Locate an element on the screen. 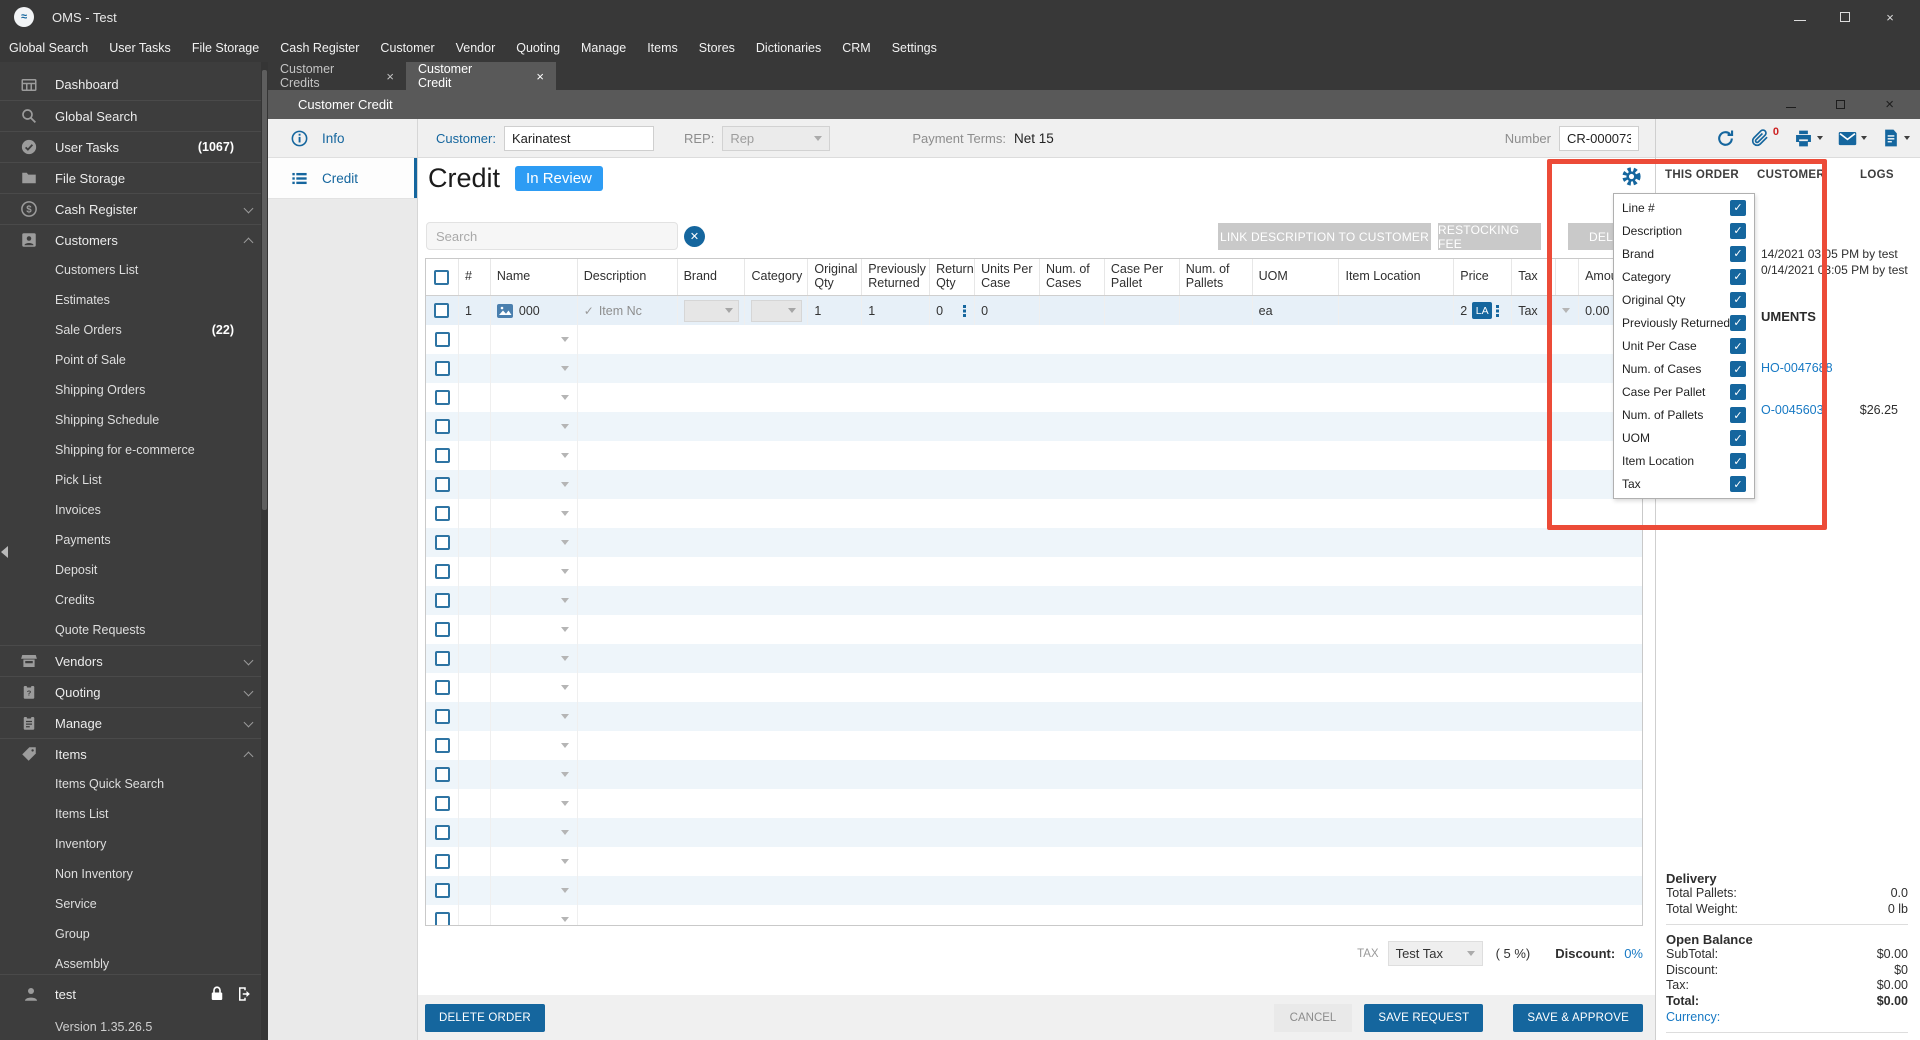 The image size is (1920, 1040). restocking-fee-button: RESTOCKING FEE is located at coordinates (1489, 237).